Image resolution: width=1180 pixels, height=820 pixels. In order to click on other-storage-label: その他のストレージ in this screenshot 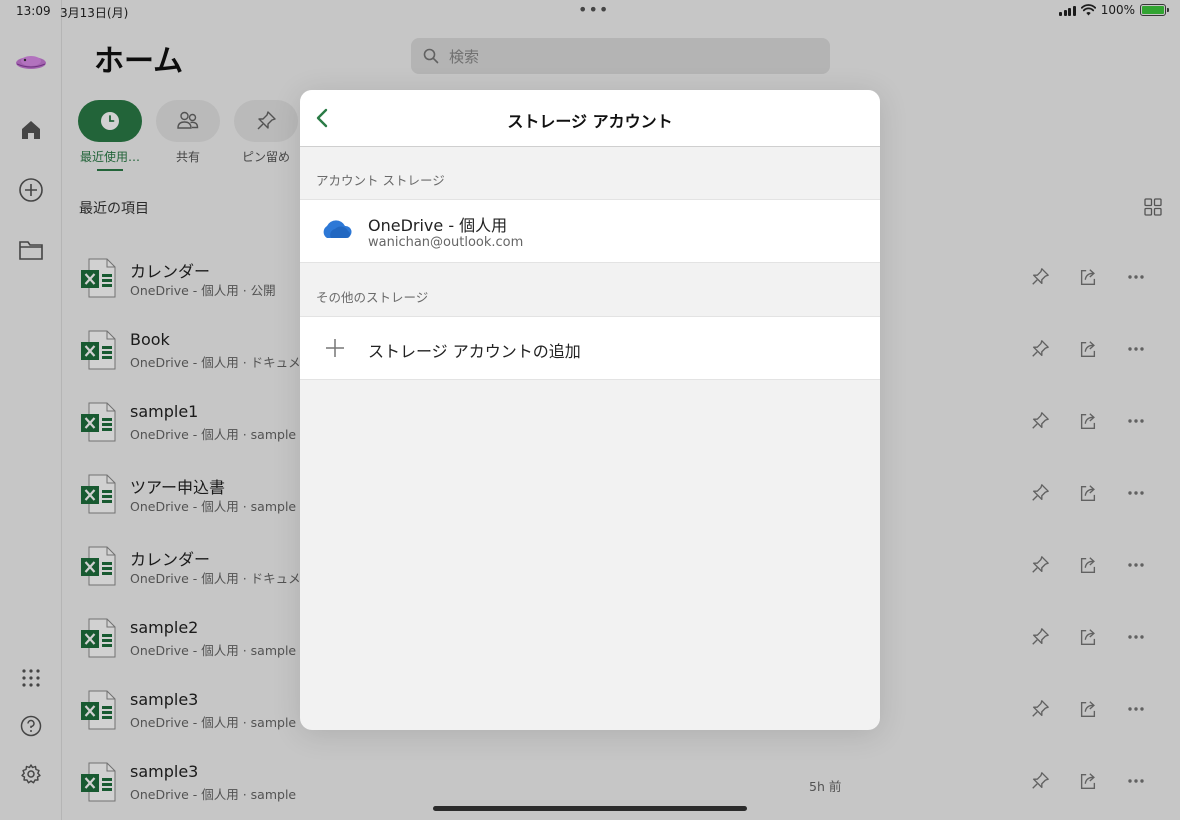, I will do `click(372, 297)`.